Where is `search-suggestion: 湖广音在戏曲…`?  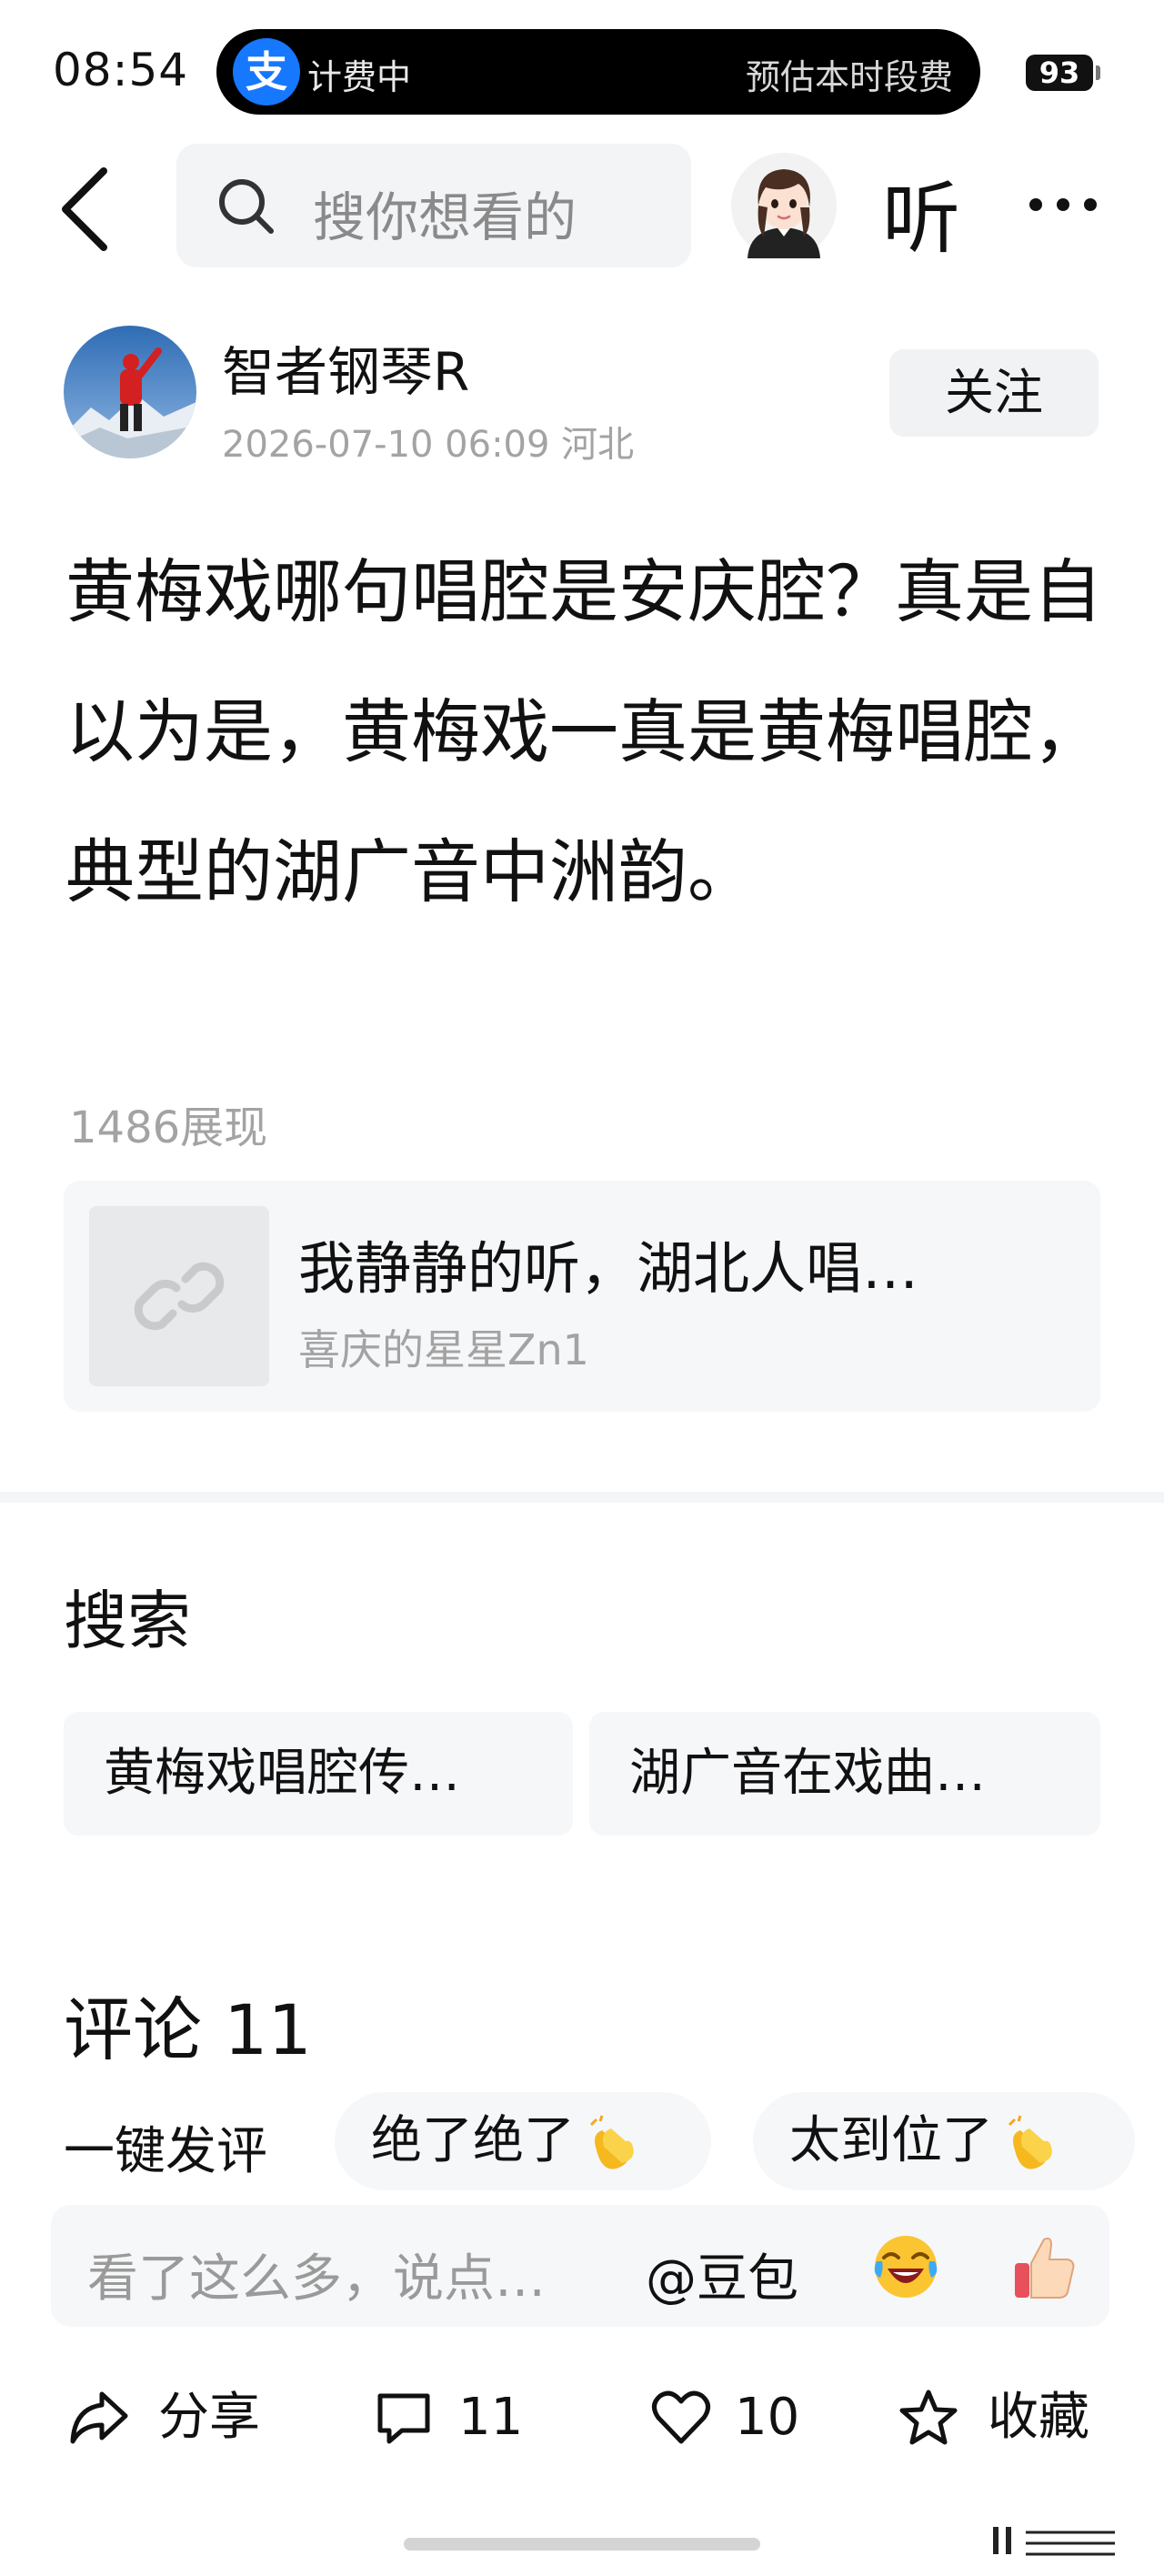
search-suggestion: 湖广音在戏曲… is located at coordinates (845, 1774).